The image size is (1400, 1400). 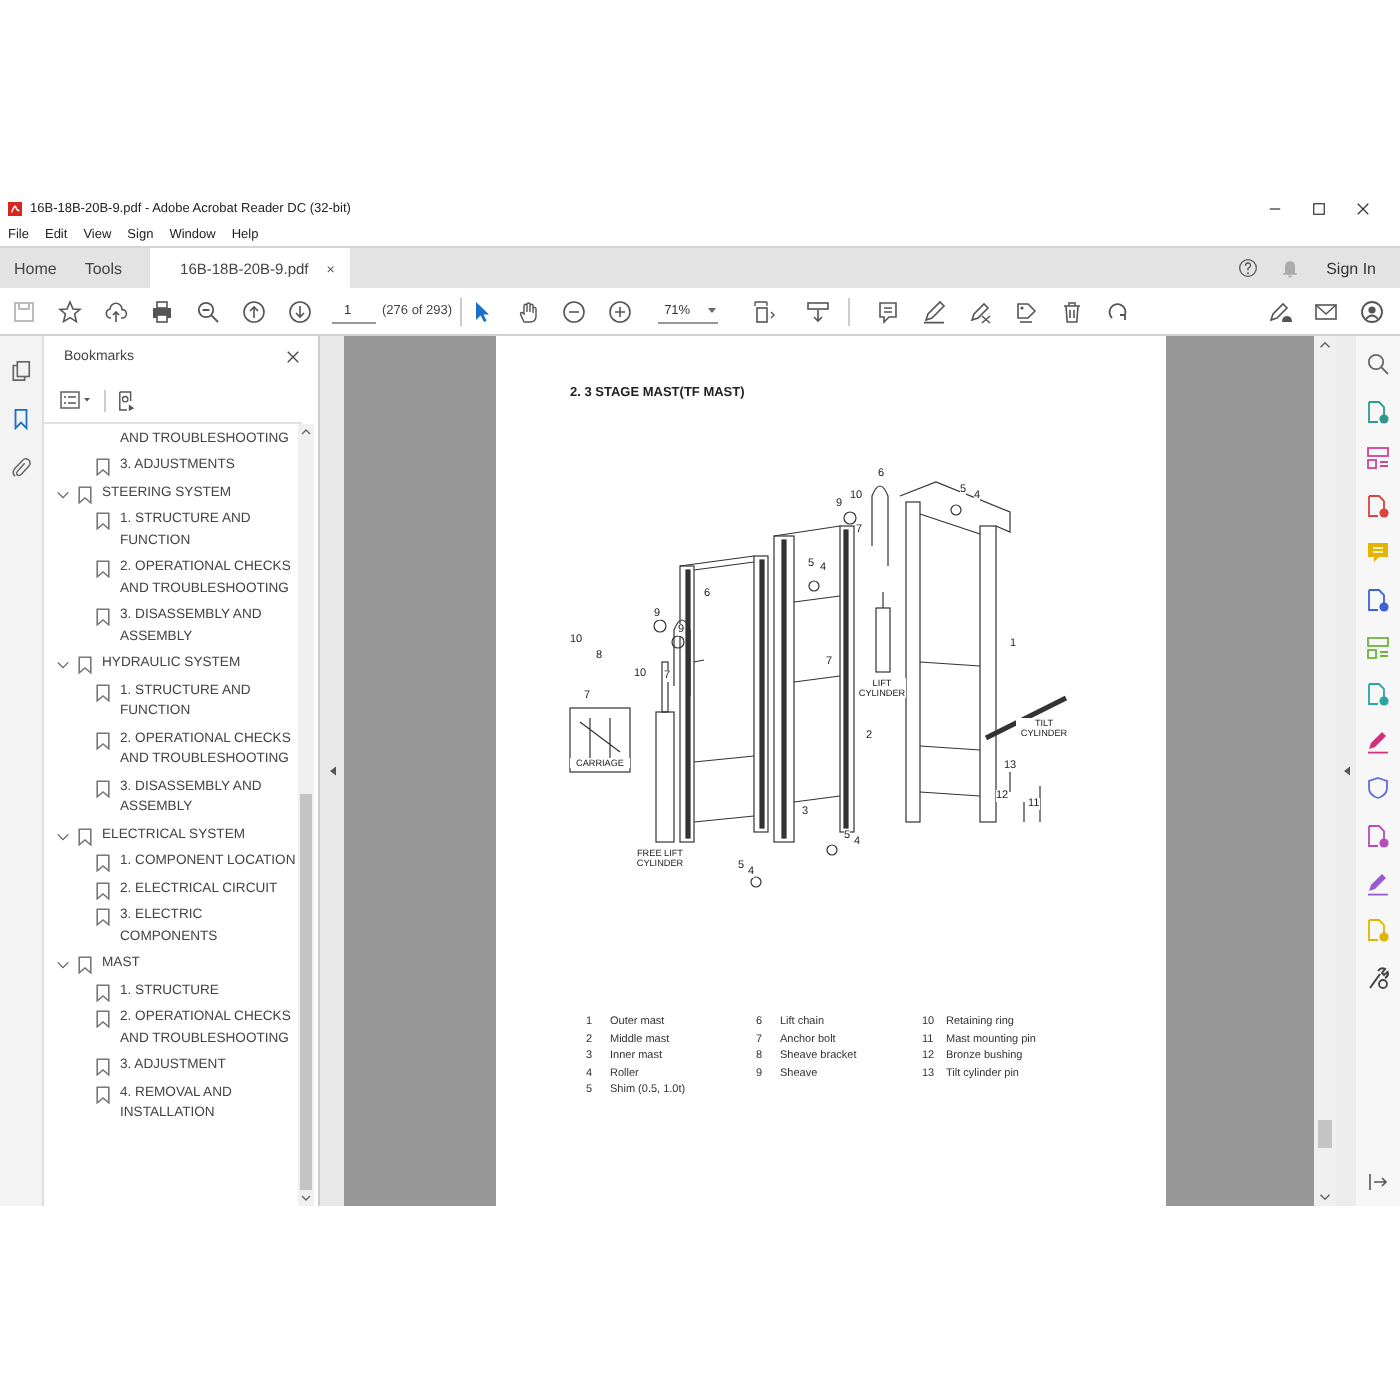 I want to click on signature-icon, so click(x=980, y=311).